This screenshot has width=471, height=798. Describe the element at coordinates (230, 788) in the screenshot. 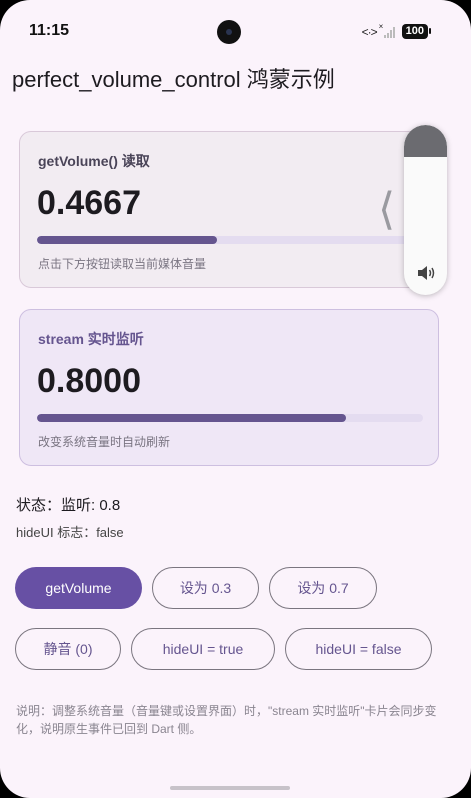

I see `home-indicator` at that location.